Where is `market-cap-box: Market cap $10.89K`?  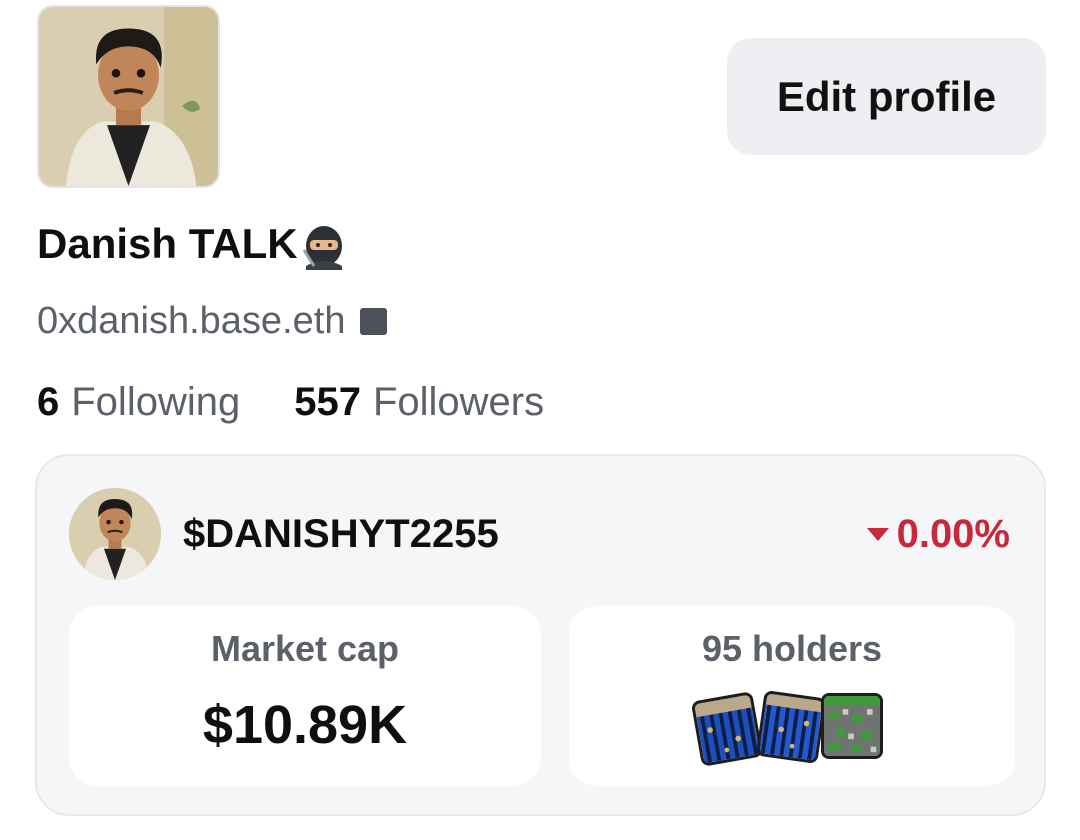 market-cap-box: Market cap $10.89K is located at coordinates (305, 696).